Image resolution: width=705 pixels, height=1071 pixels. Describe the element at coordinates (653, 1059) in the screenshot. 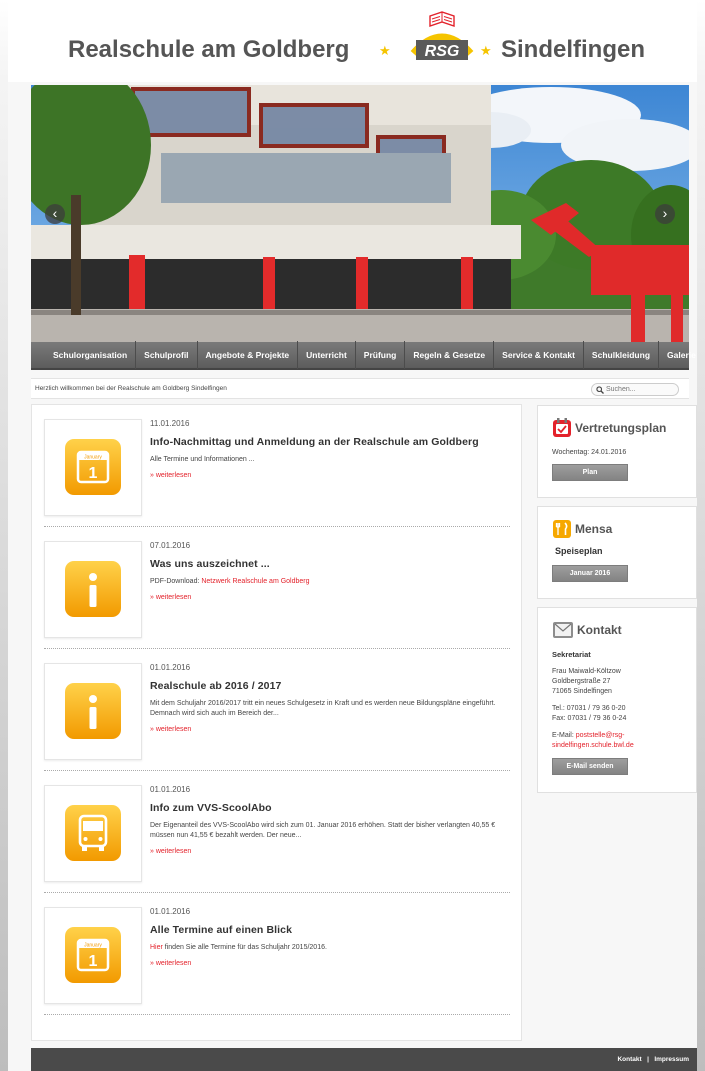

I see `footer-links: Kontakt | Impressum` at that location.